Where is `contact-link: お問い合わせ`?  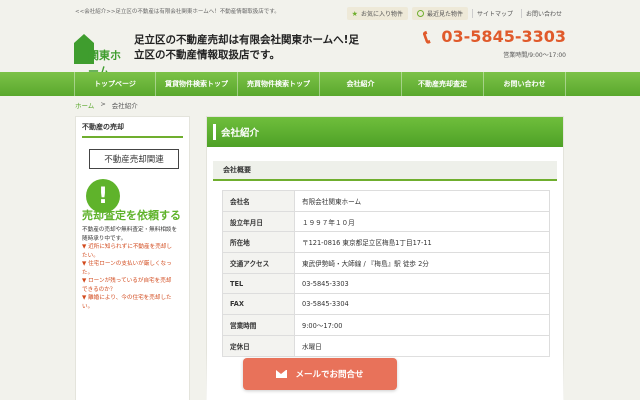 contact-link: お問い合わせ is located at coordinates (543, 13).